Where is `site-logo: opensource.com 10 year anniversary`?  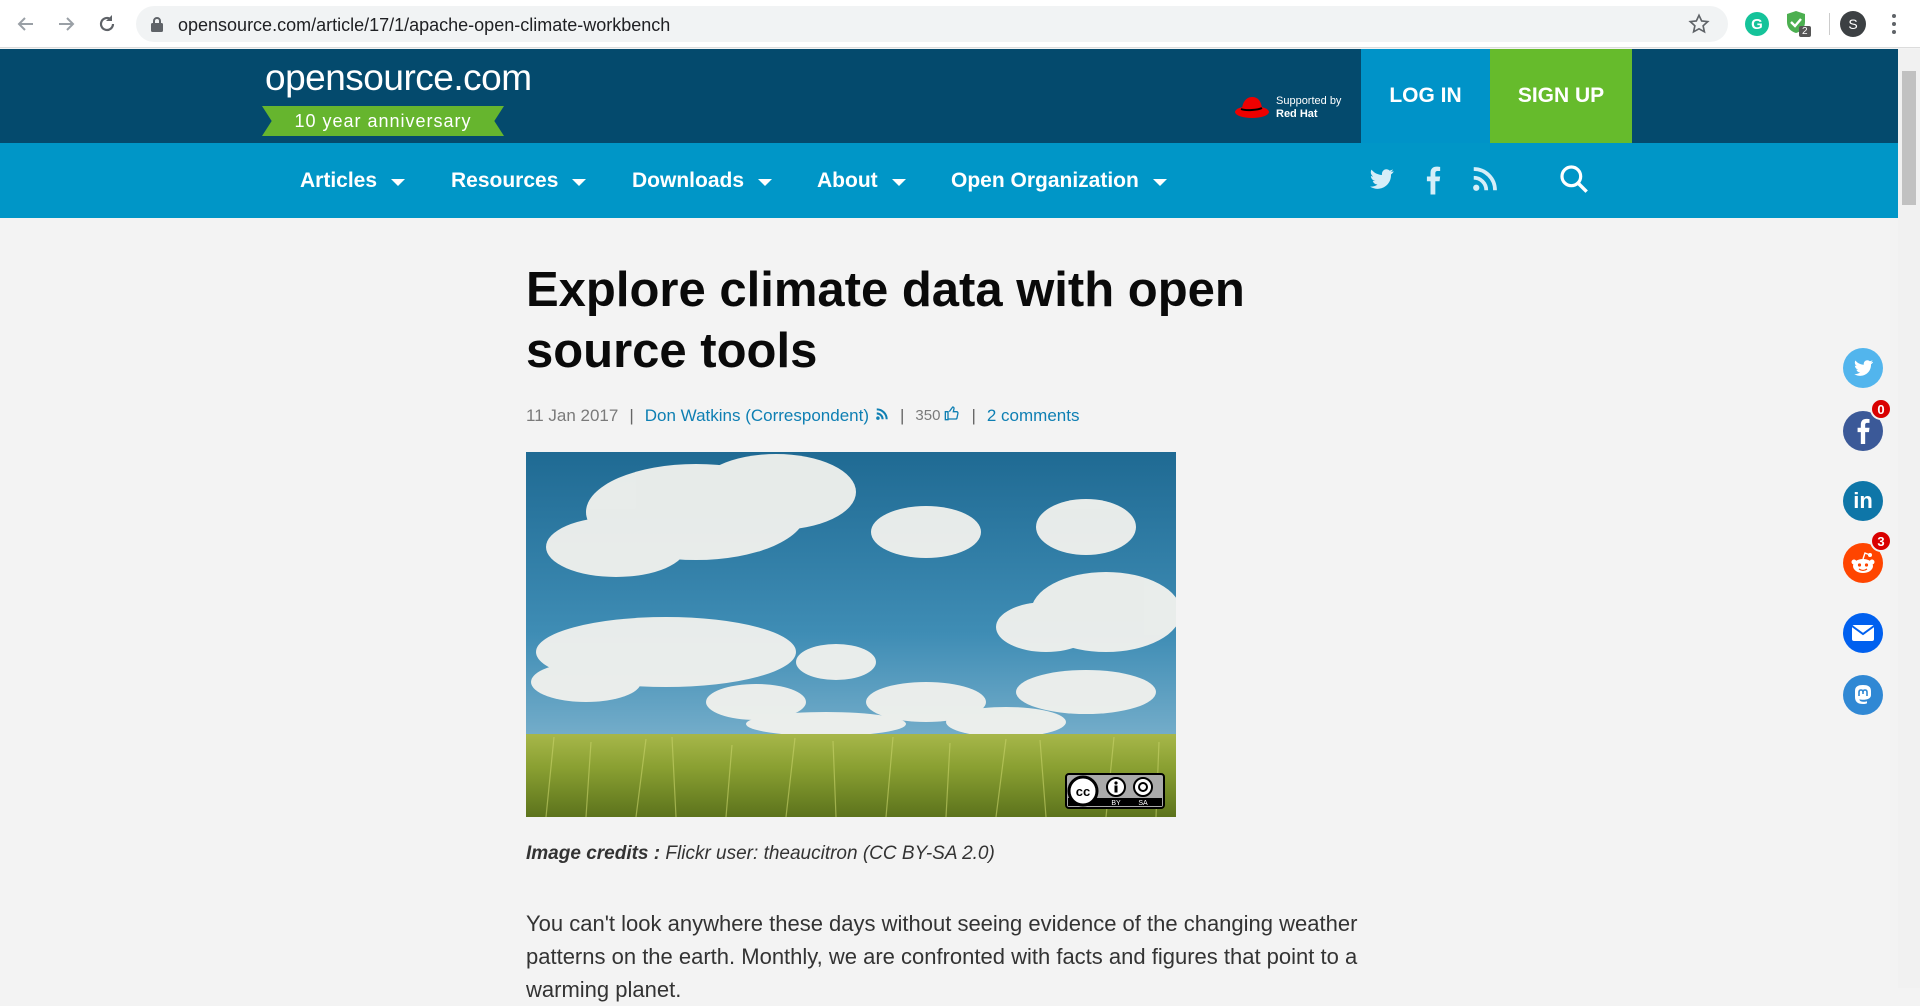
site-logo: opensource.com 10 year anniversary is located at coordinates (397, 97).